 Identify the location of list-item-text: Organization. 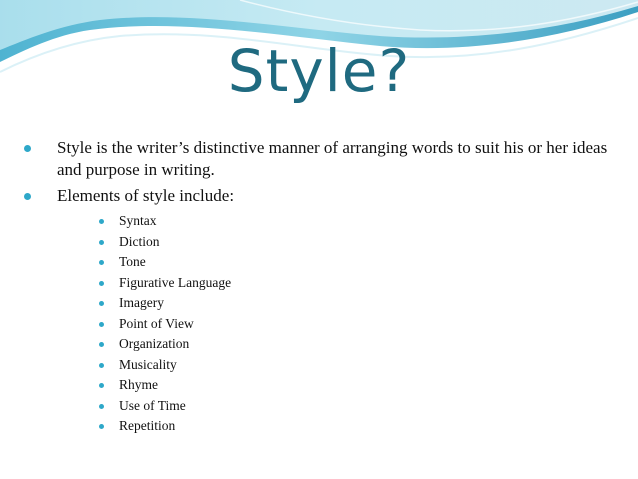
(154, 343).